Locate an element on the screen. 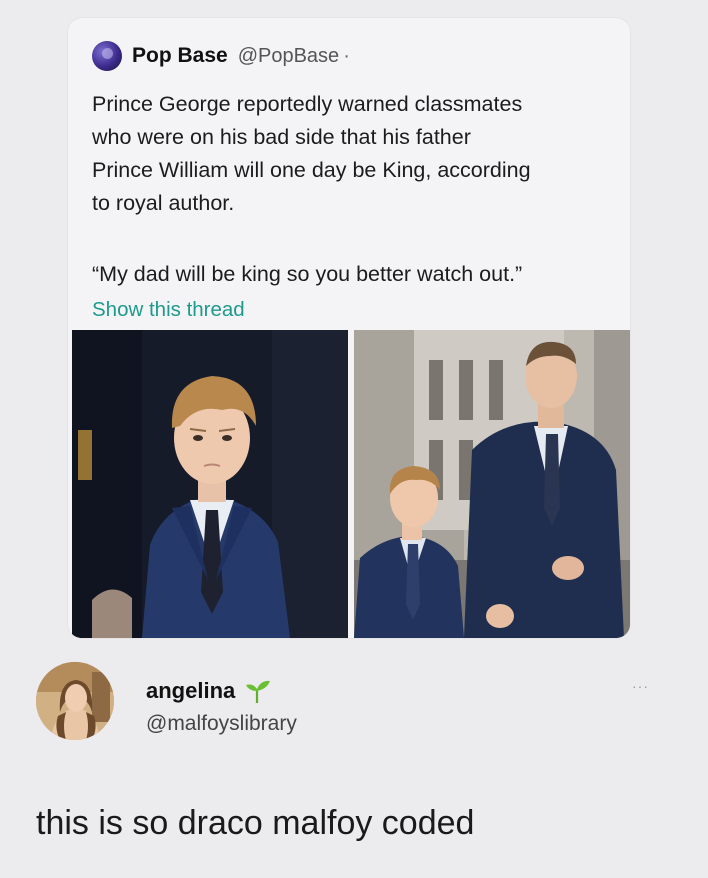  reply-text: this is so draco malfoy coded is located at coordinates (255, 823).